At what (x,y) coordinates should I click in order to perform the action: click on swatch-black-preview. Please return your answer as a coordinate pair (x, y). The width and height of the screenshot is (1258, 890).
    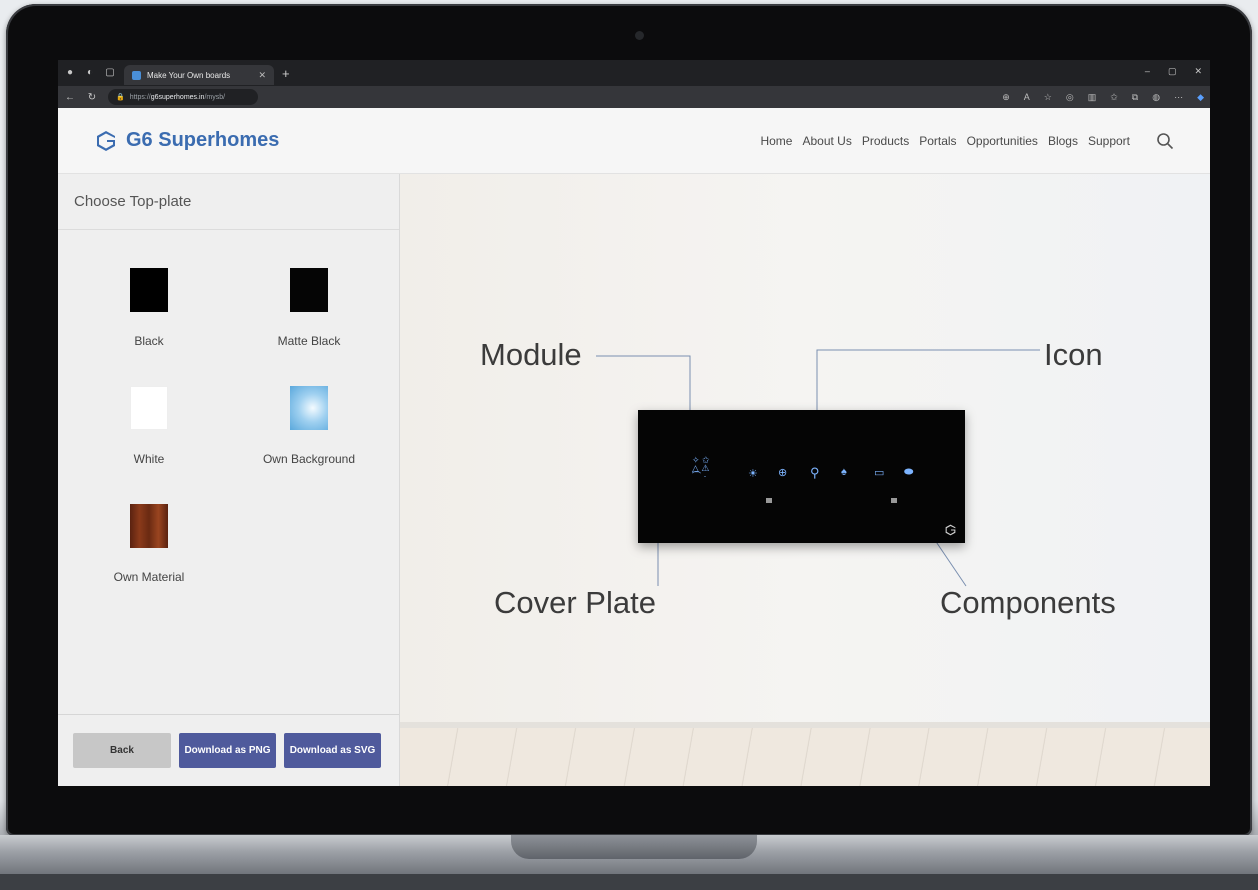
    Looking at the image, I should click on (149, 290).